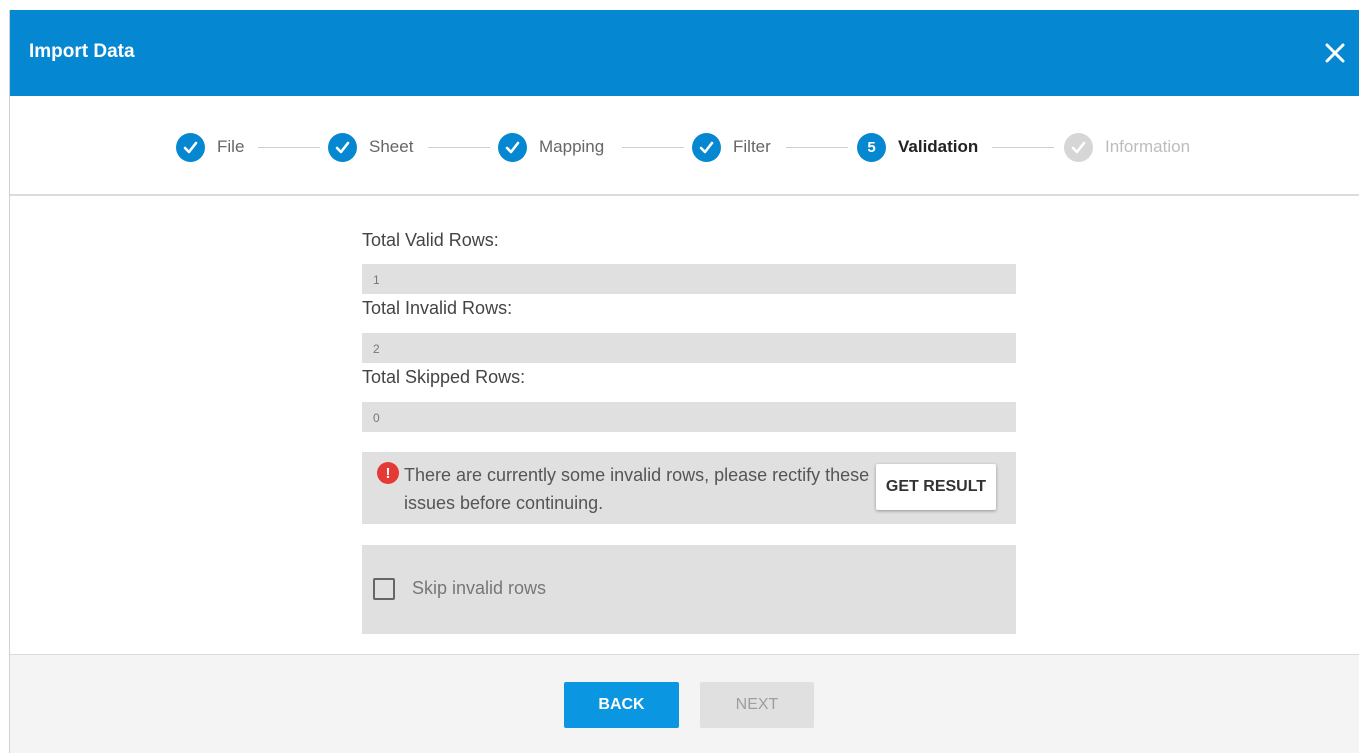  What do you see at coordinates (1148, 146) in the screenshot?
I see `step-label: Information` at bounding box center [1148, 146].